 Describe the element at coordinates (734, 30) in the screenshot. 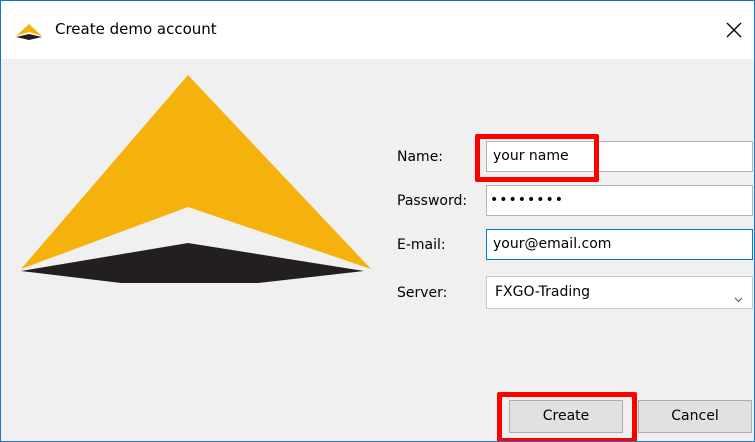

I see `close-icon` at that location.